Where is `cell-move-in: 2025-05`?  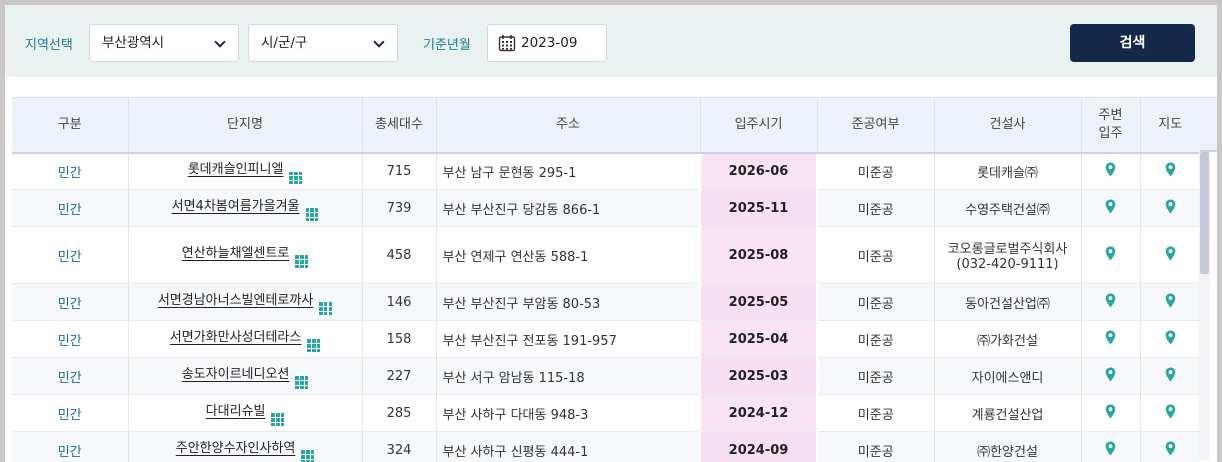 cell-move-in: 2025-05 is located at coordinates (758, 302).